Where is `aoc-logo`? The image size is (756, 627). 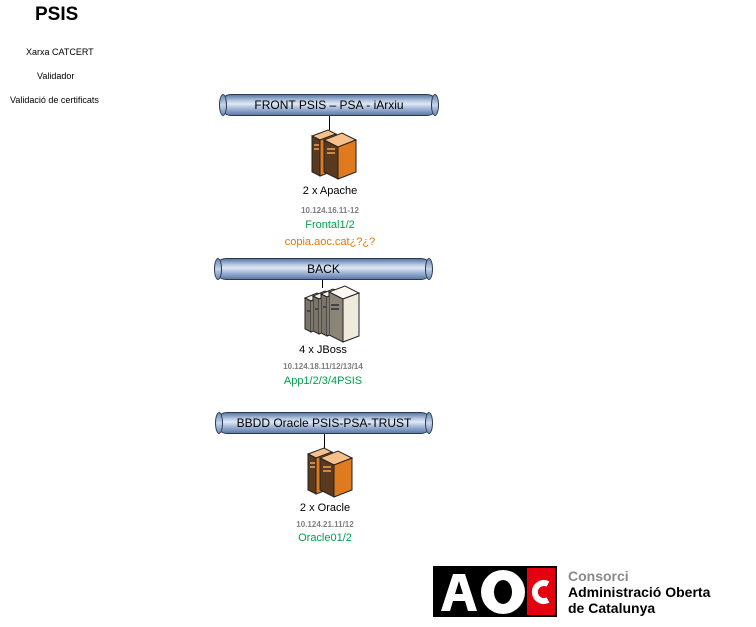
aoc-logo is located at coordinates (495, 591).